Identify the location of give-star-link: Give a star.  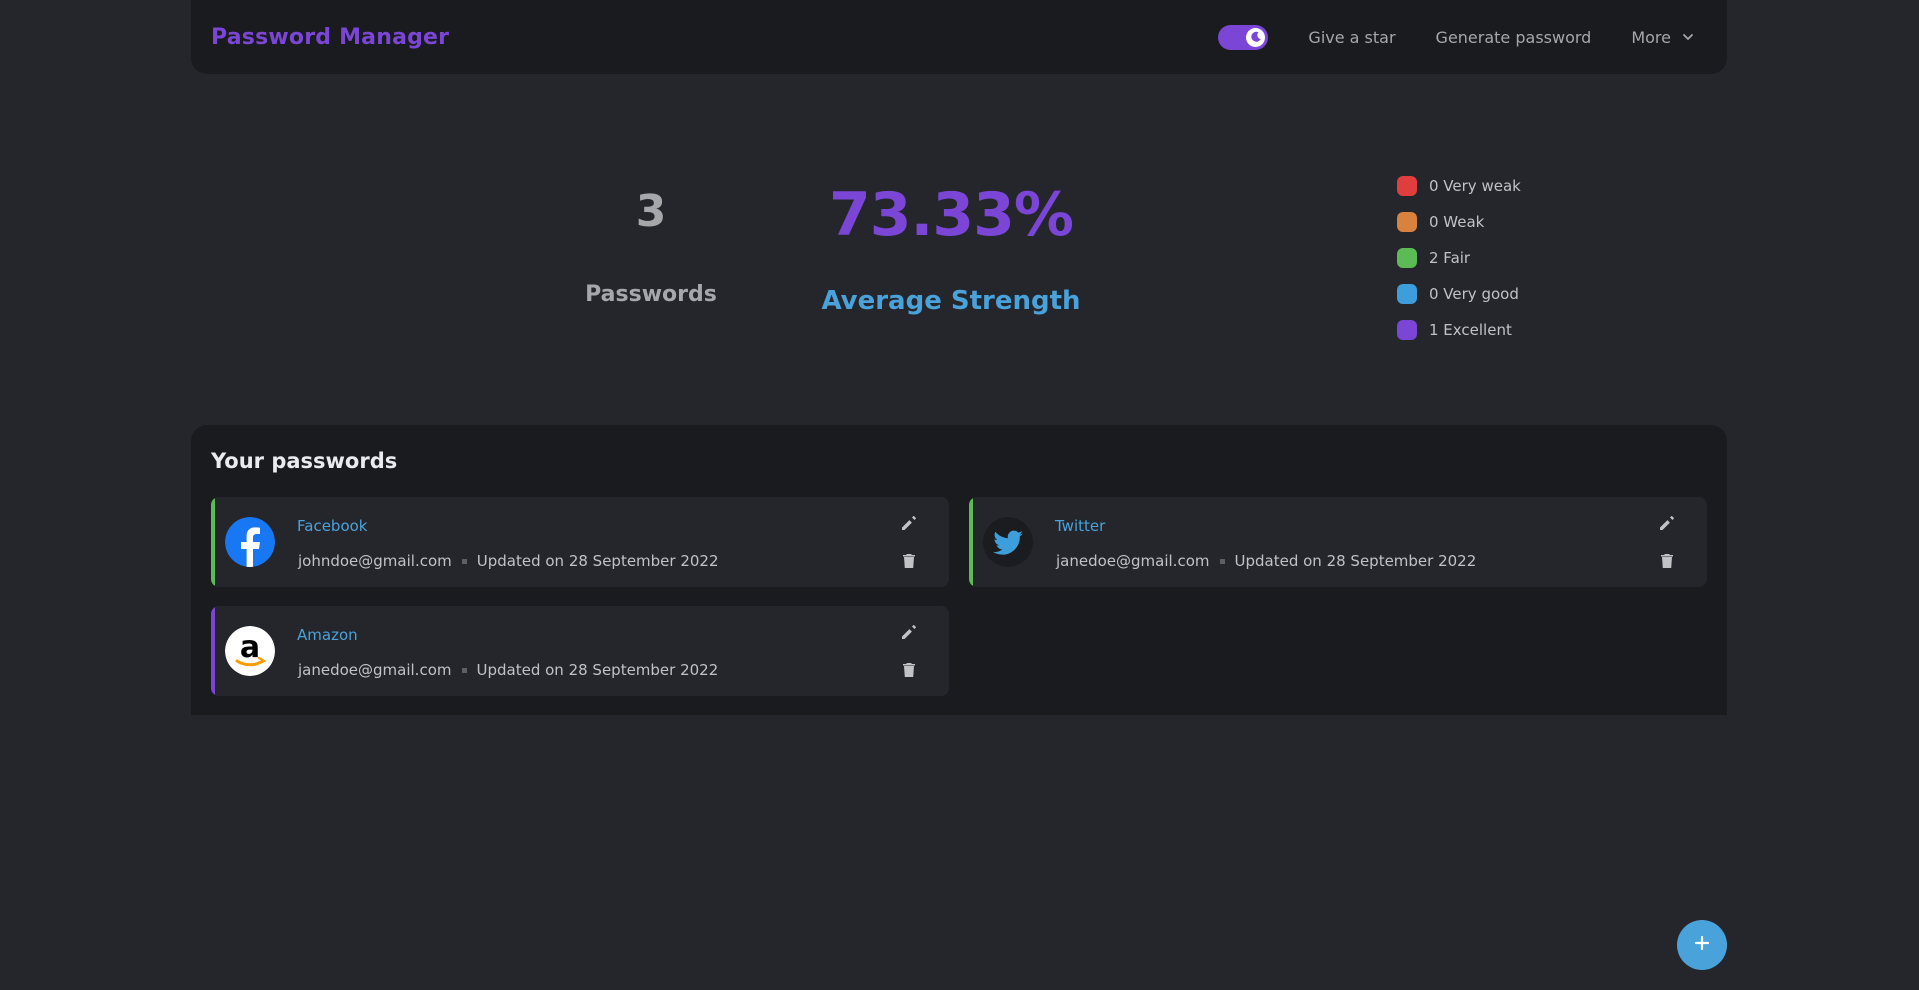
(1351, 37).